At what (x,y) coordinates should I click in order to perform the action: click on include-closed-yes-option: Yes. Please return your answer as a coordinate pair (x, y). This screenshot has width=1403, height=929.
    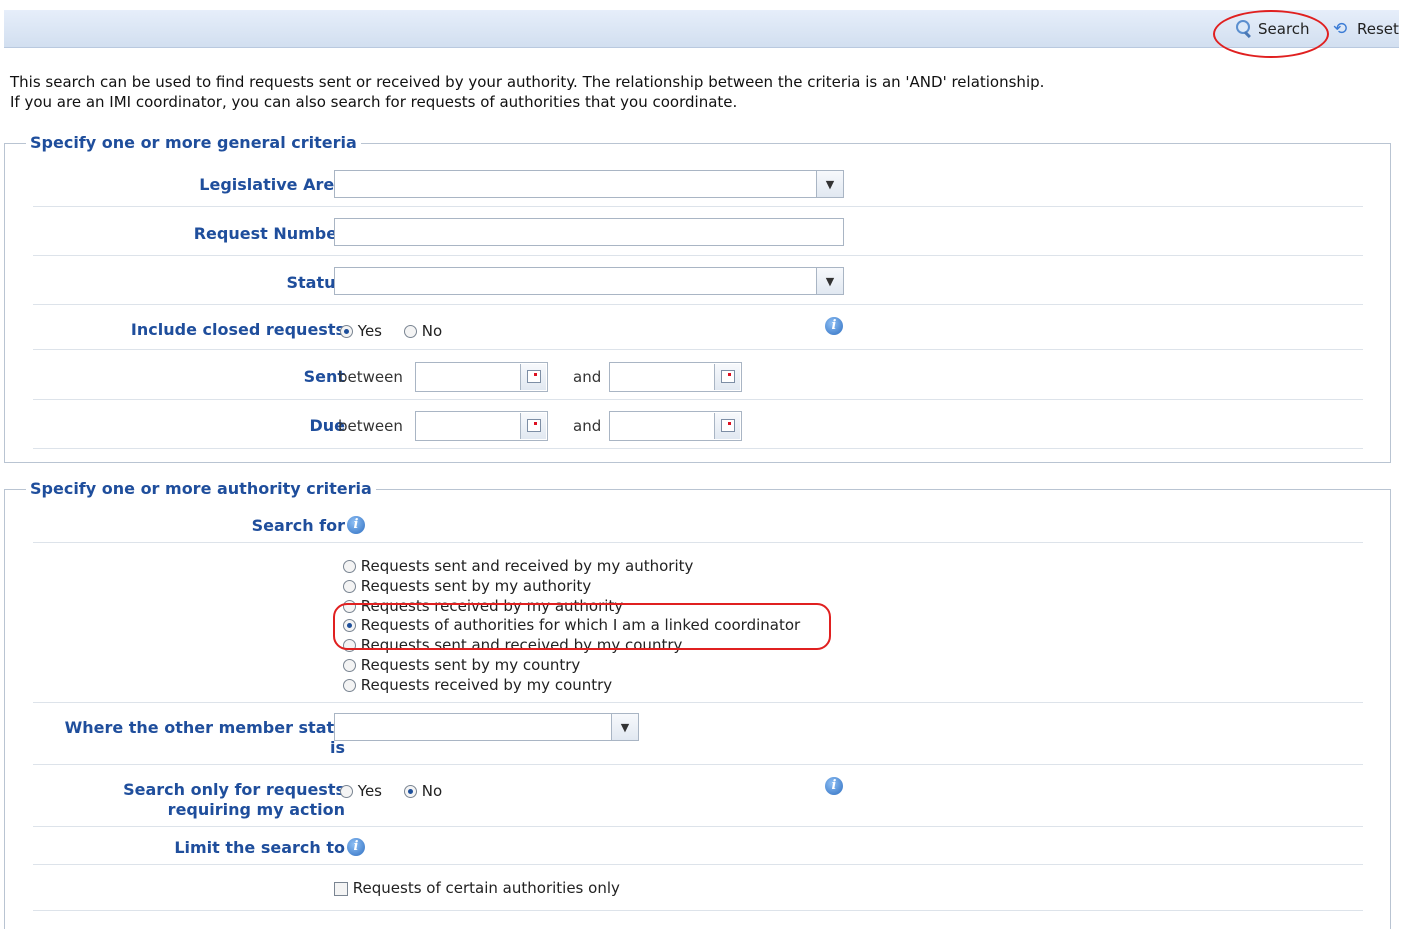
    Looking at the image, I should click on (361, 331).